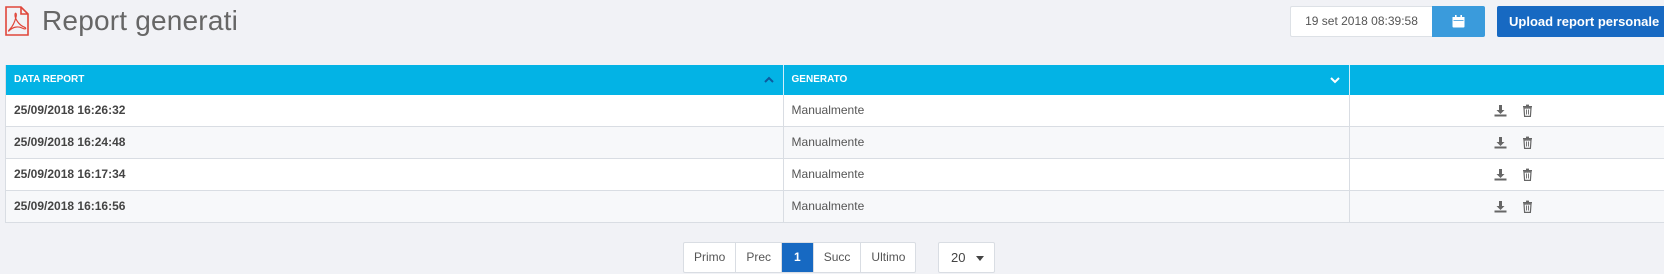 Image resolution: width=1664 pixels, height=274 pixels. I want to click on table-row: 25/09/2018 16:24:48 Manualmente, so click(835, 143).